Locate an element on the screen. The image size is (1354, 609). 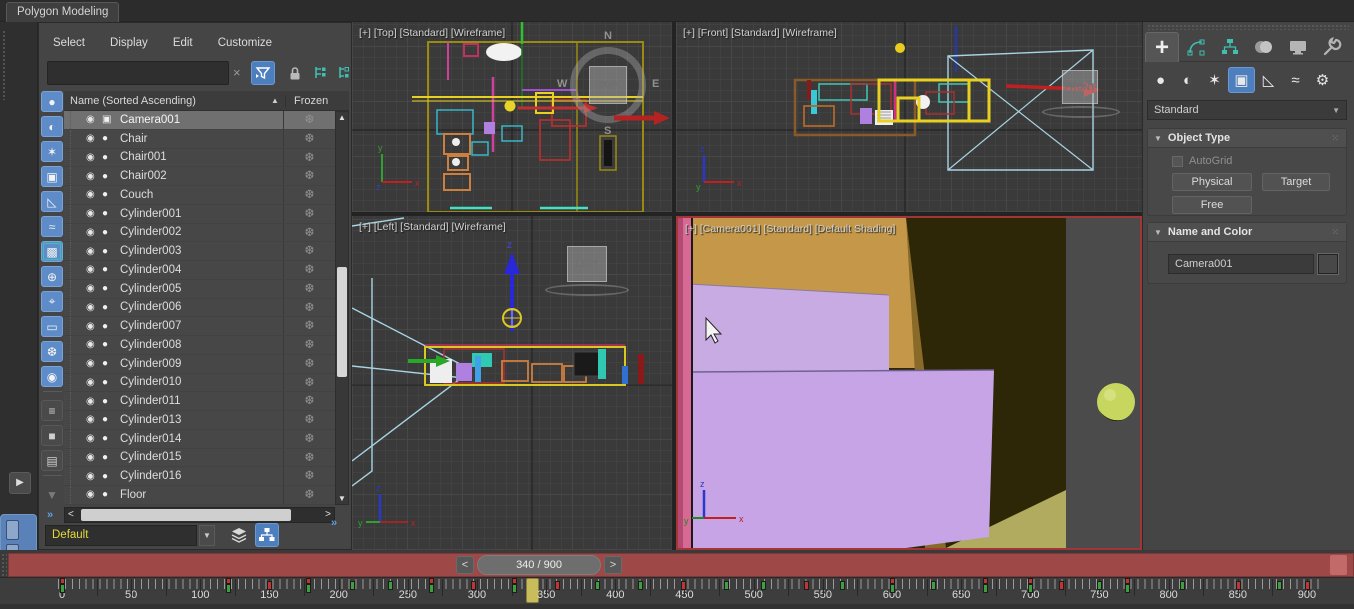
object-name: Chair is located at coordinates (201, 139).